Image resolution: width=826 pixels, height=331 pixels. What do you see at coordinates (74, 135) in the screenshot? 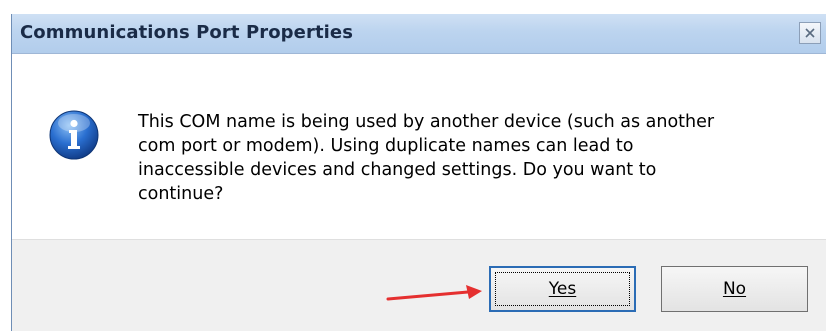
I see `info-icon` at bounding box center [74, 135].